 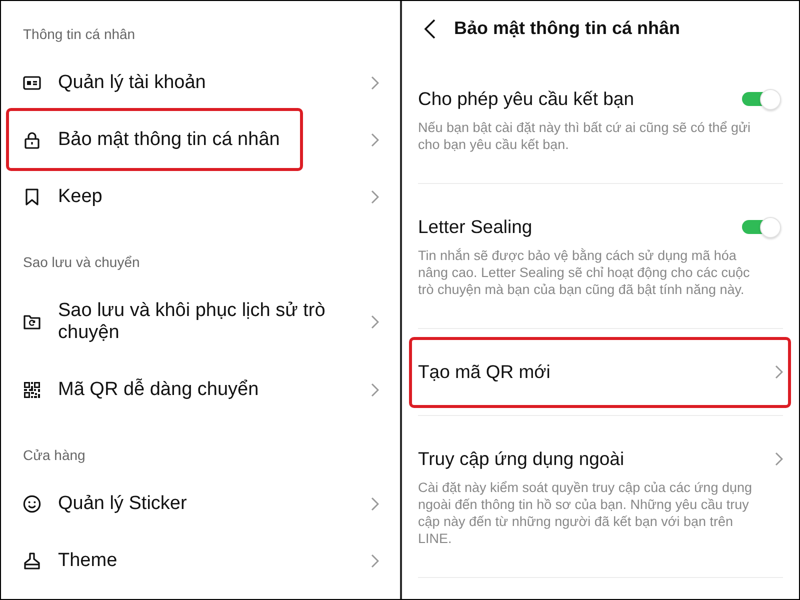 What do you see at coordinates (600, 459) in the screenshot?
I see `settings-link: Truy cập ứng dụng ngoài` at bounding box center [600, 459].